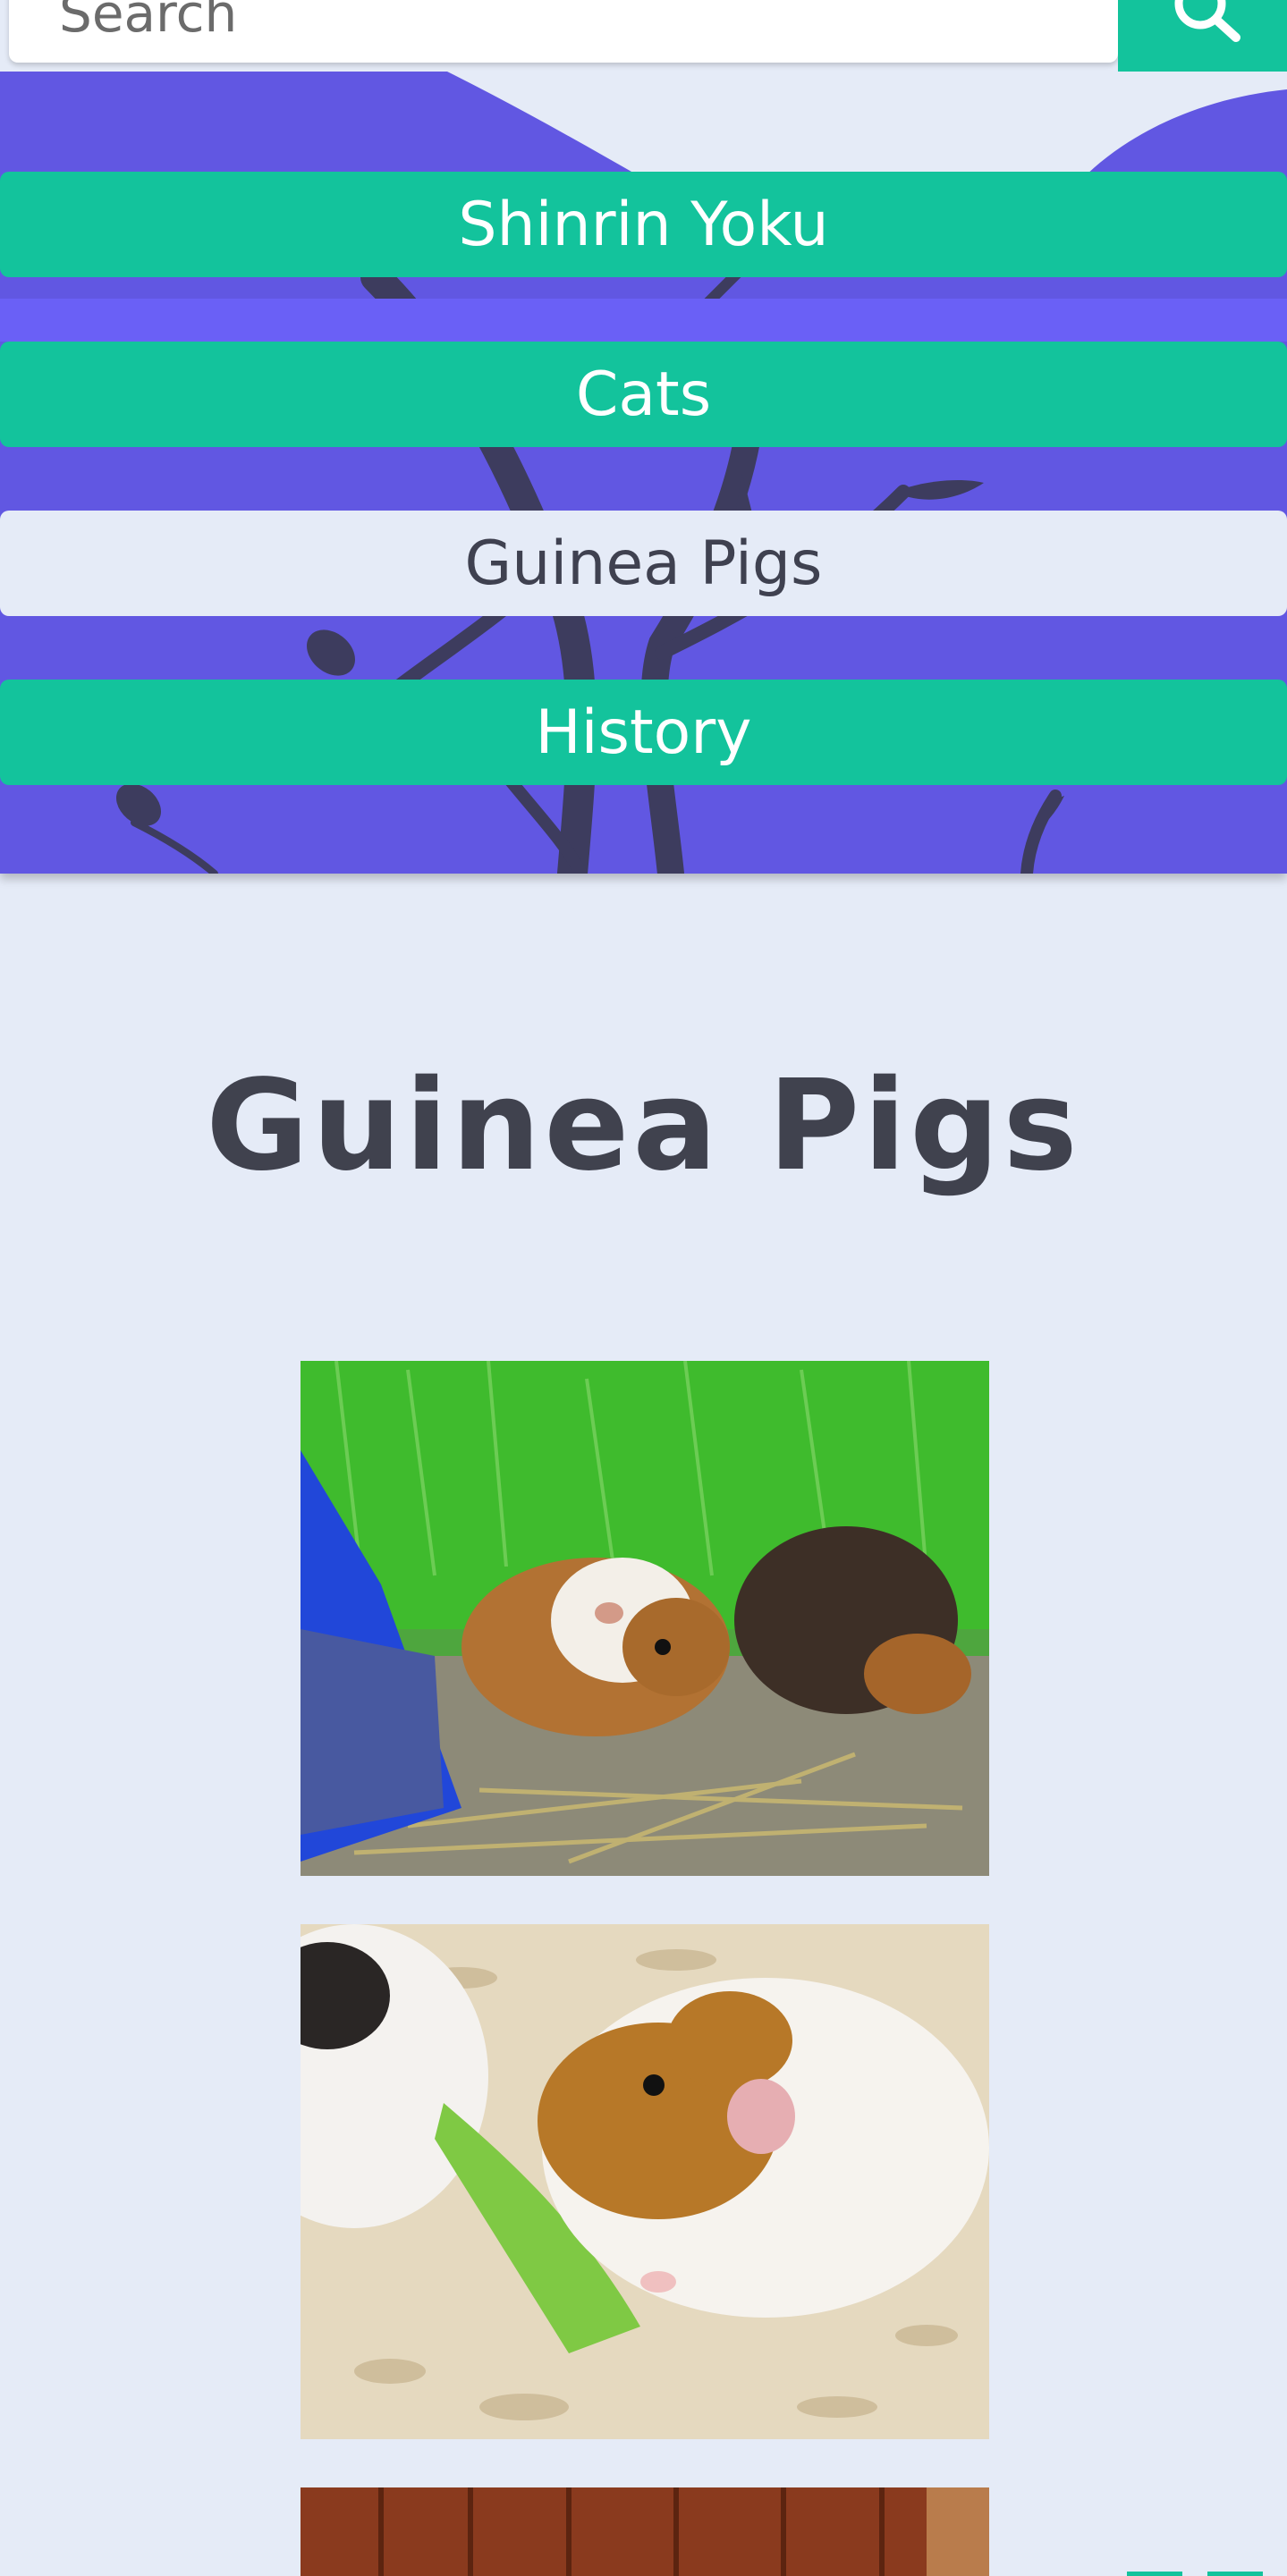 Image resolution: width=1287 pixels, height=2576 pixels. What do you see at coordinates (643, 1126) in the screenshot?
I see `page-title: Guinea Pigs` at bounding box center [643, 1126].